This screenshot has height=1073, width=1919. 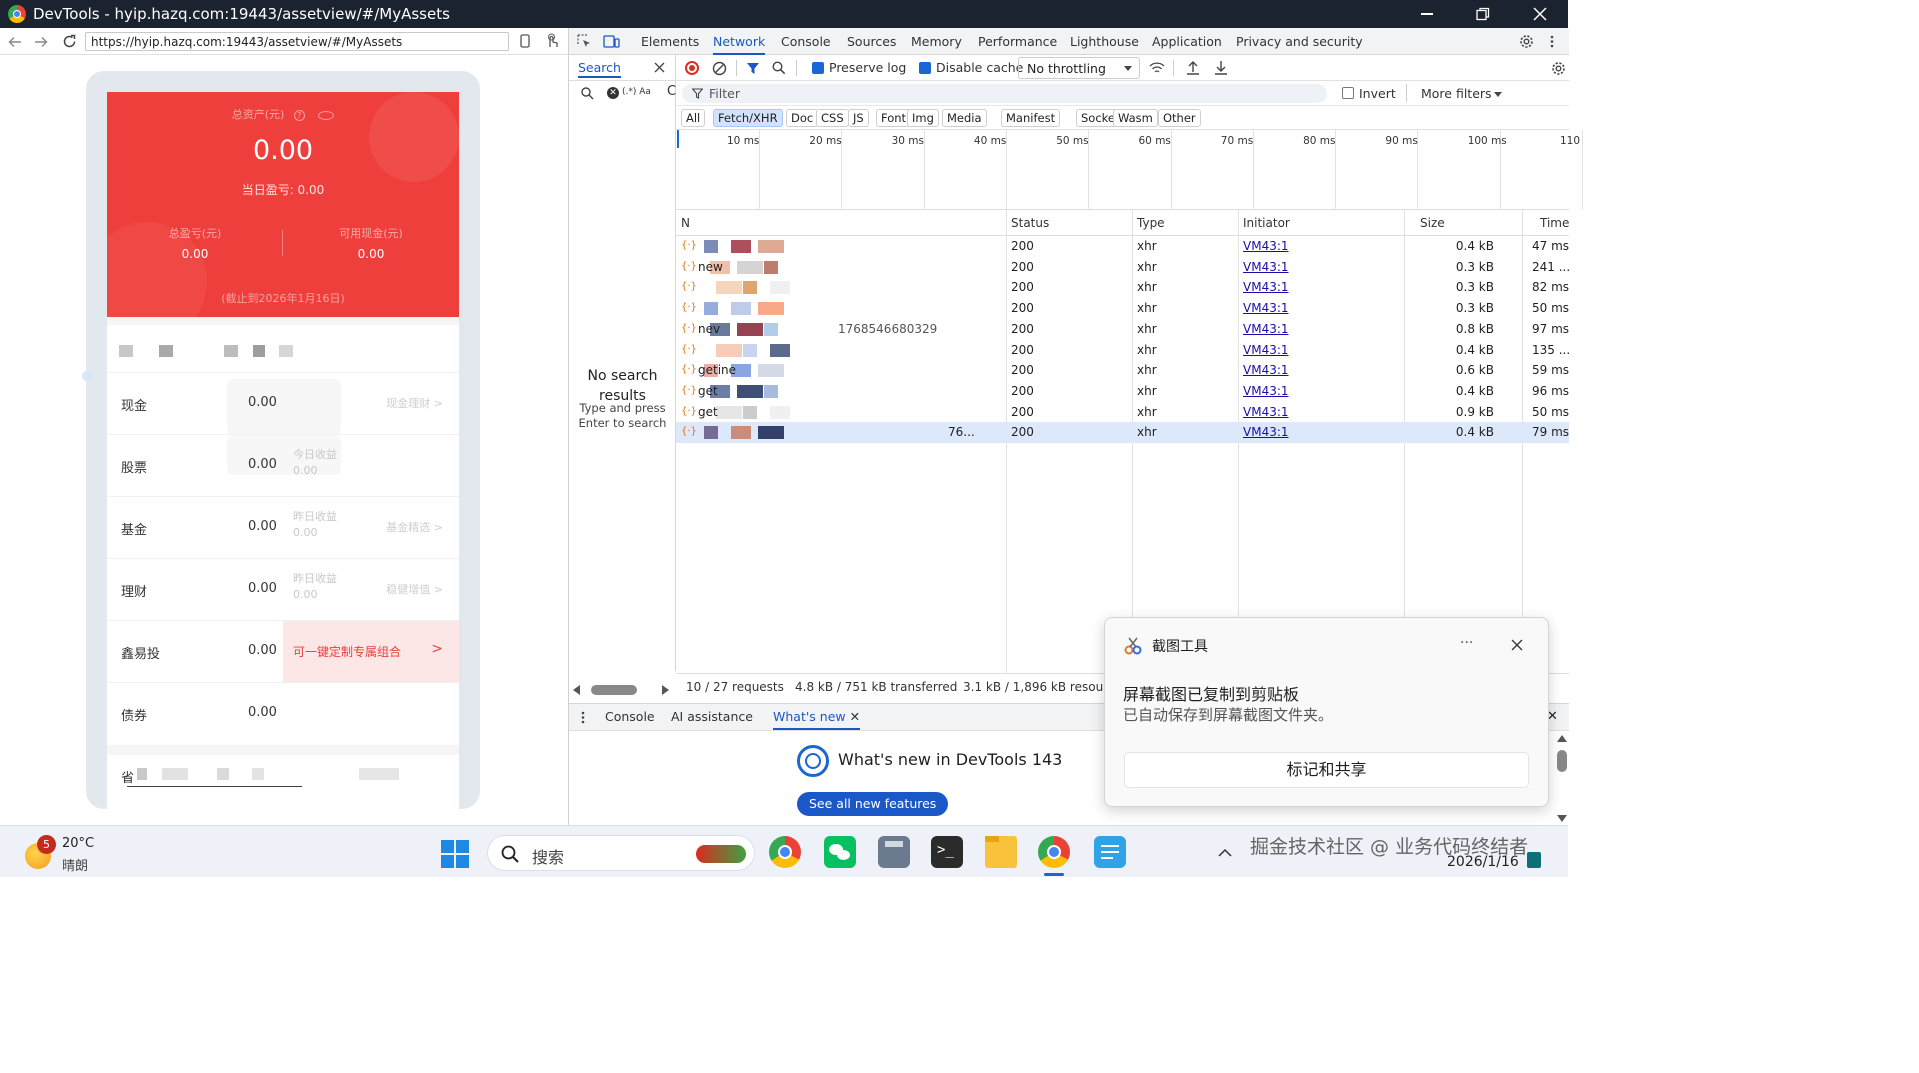 I want to click on horizontal-scrollbar, so click(x=622, y=690).